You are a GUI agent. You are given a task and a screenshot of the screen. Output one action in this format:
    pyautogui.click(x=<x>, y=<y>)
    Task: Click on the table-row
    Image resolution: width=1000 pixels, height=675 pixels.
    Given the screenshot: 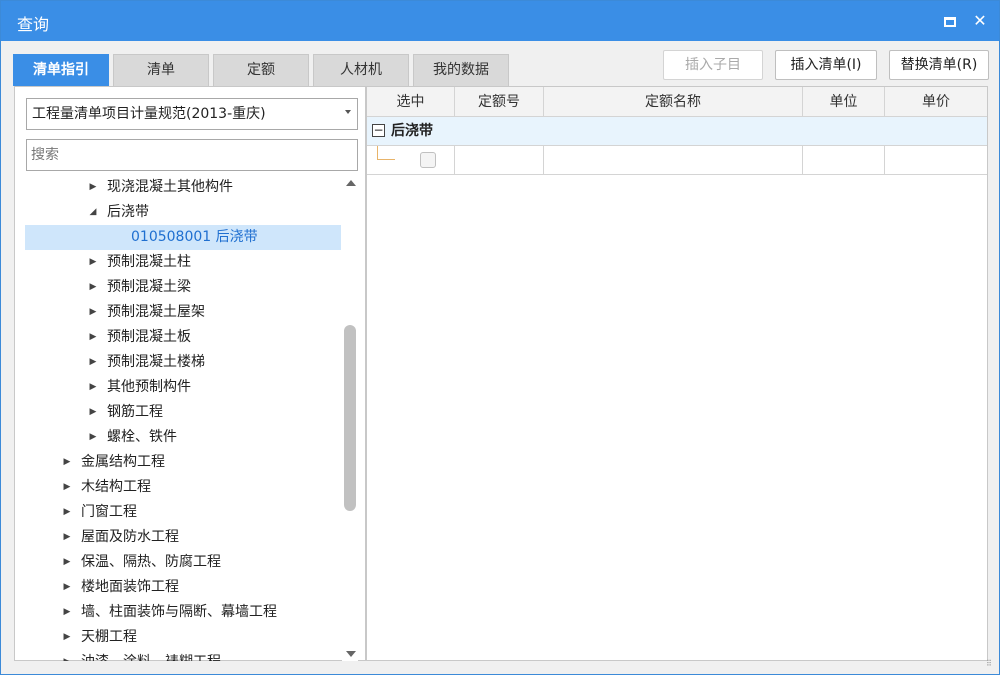 What is the action you would take?
    pyautogui.click(x=677, y=160)
    